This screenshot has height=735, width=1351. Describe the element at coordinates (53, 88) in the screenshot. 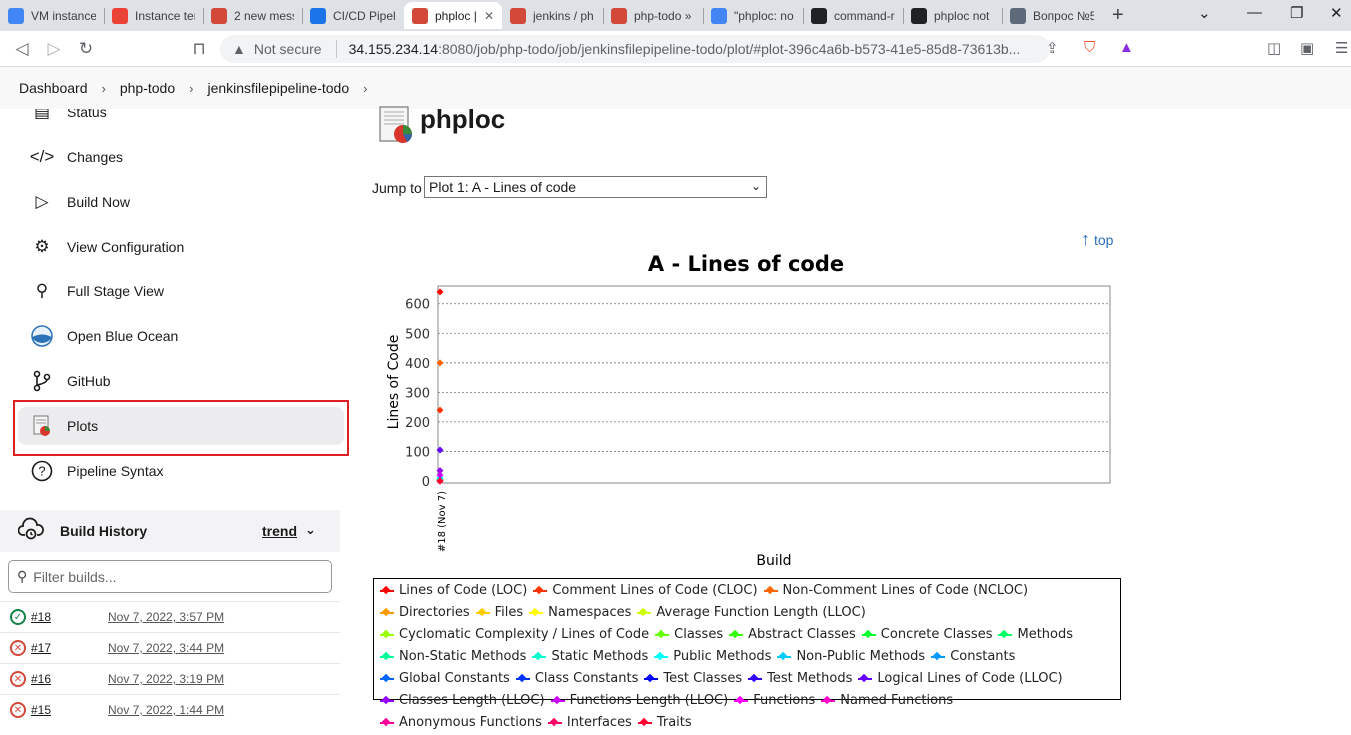

I see `breadcrumb-dashboard: Dashboard` at that location.